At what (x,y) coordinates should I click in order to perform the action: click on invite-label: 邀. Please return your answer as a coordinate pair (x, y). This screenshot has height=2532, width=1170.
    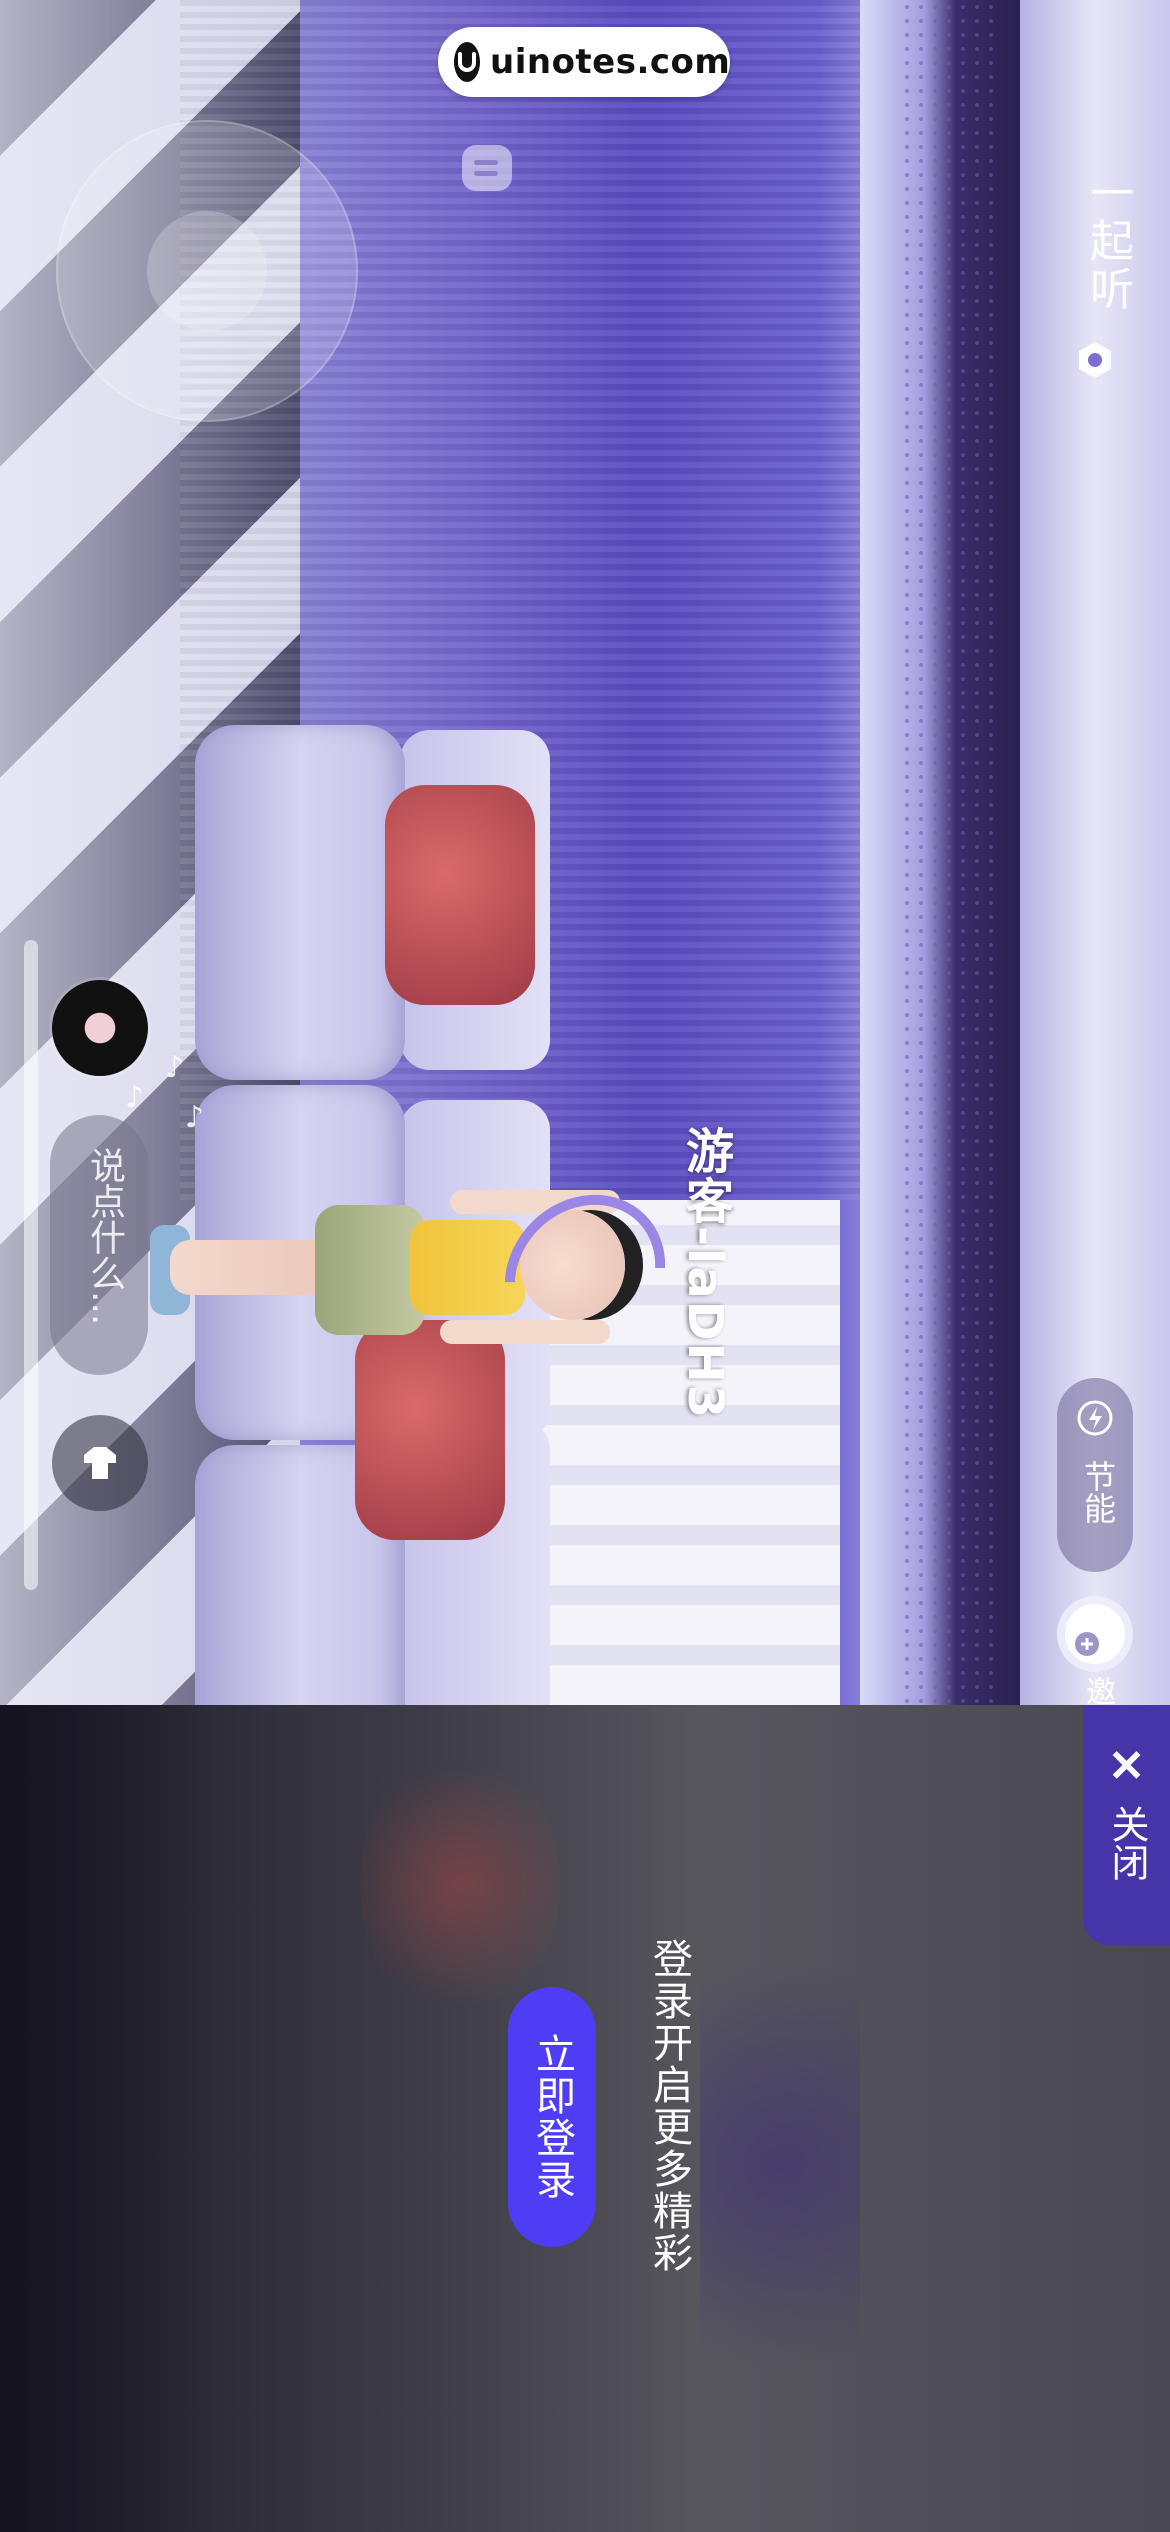
    Looking at the image, I should click on (1097, 1691).